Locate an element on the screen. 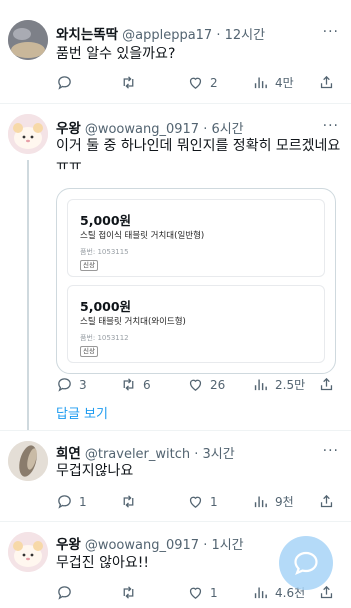 This screenshot has height=608, width=351. handle-time: @appleppa17 · 12시간 is located at coordinates (193, 33).